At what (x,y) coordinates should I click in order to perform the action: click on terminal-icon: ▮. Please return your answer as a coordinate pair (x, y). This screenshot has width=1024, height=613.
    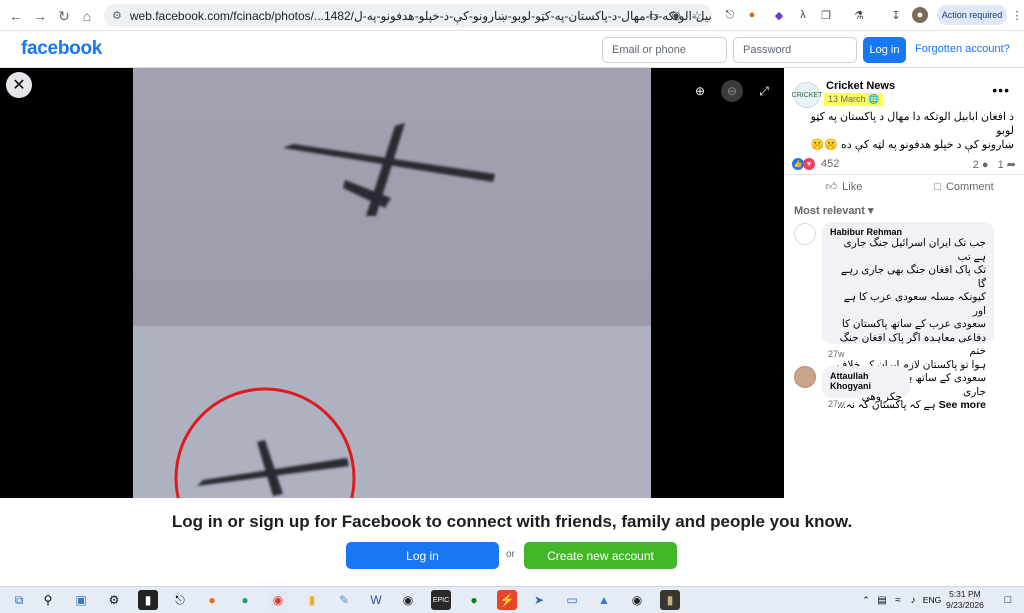
    Looking at the image, I should click on (148, 600).